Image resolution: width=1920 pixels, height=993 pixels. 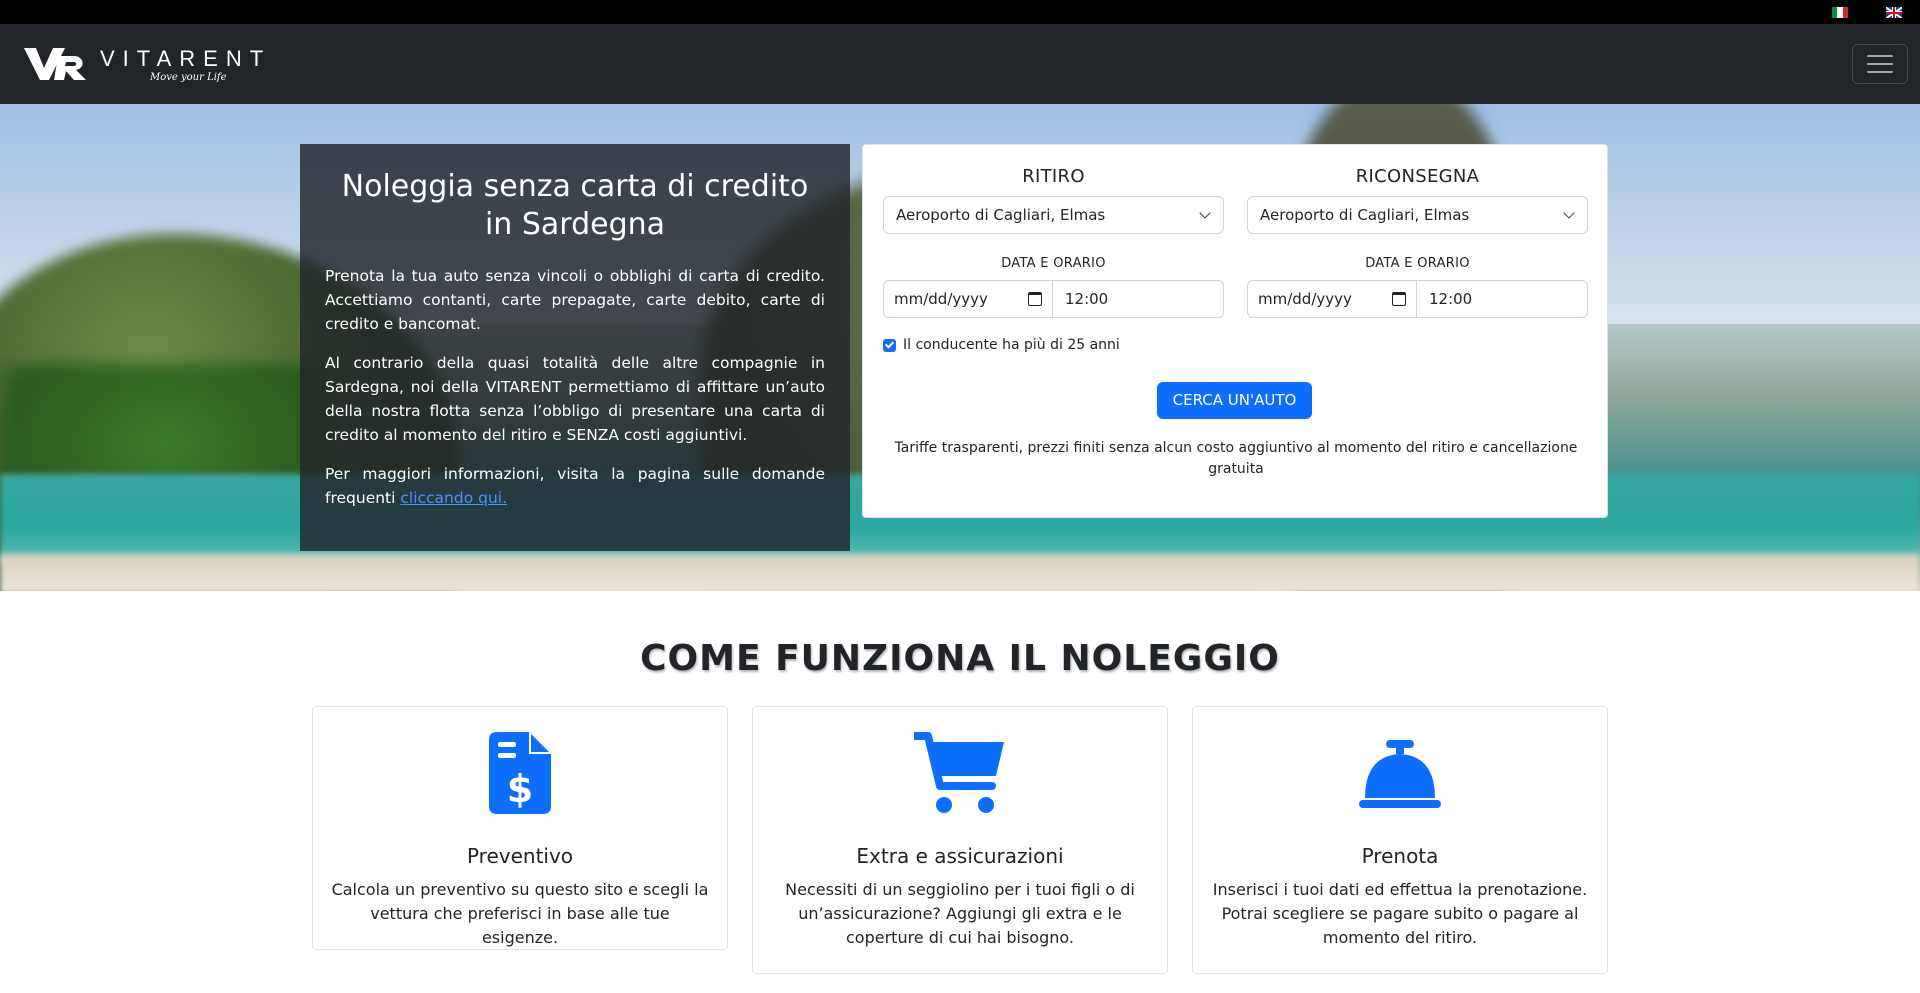 I want to click on navbar: VITARENT Move your Life, so click(x=960, y=64).